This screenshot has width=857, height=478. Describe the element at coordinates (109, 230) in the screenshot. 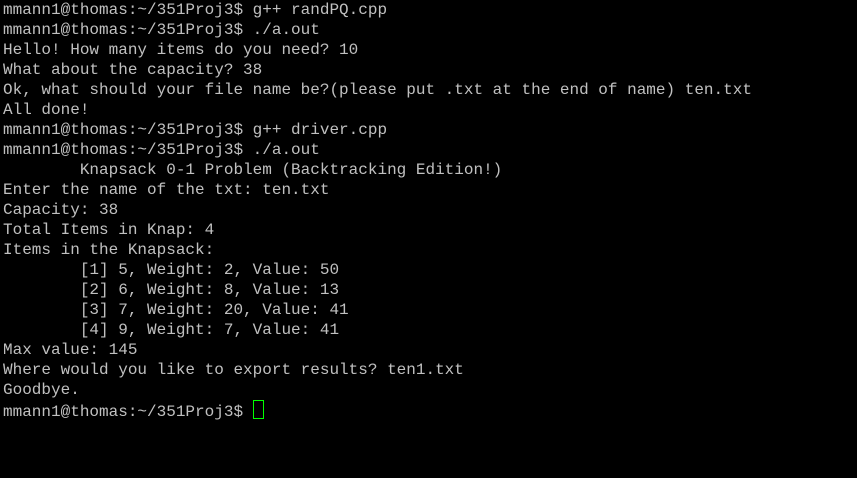

I see `terminal-line: Total Items in Knap: 4` at that location.